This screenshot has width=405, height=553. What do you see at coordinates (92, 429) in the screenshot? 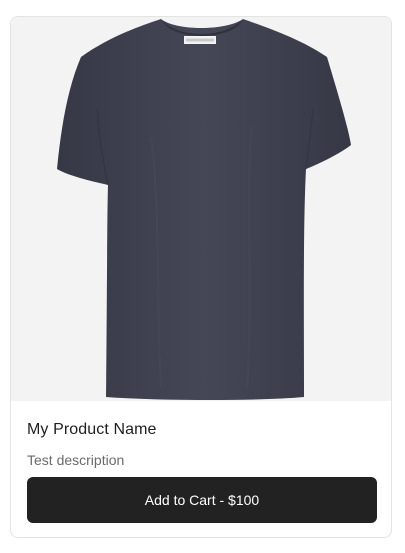
I see `product-name: My Product Name` at bounding box center [92, 429].